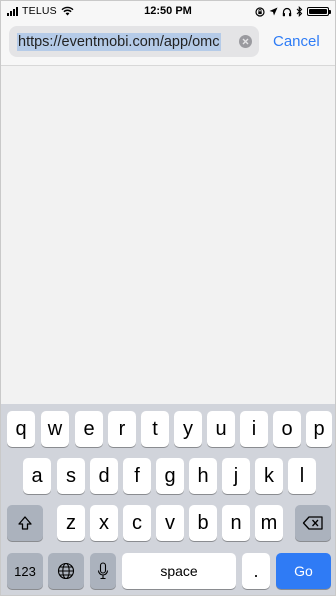 Image resolution: width=336 pixels, height=596 pixels. What do you see at coordinates (203, 476) in the screenshot?
I see `key-h: h` at bounding box center [203, 476].